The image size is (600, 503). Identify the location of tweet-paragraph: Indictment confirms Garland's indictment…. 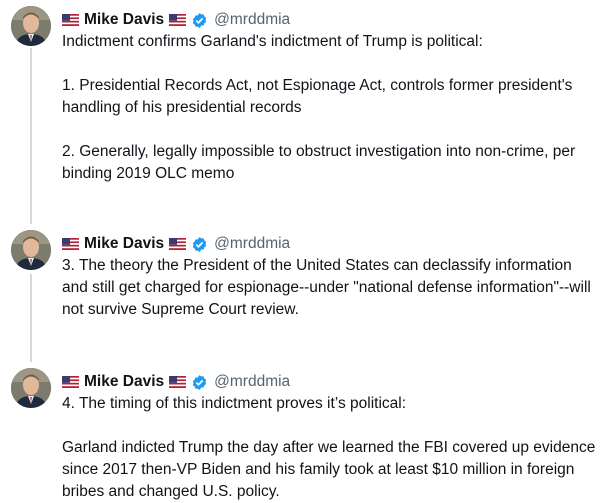
(272, 41).